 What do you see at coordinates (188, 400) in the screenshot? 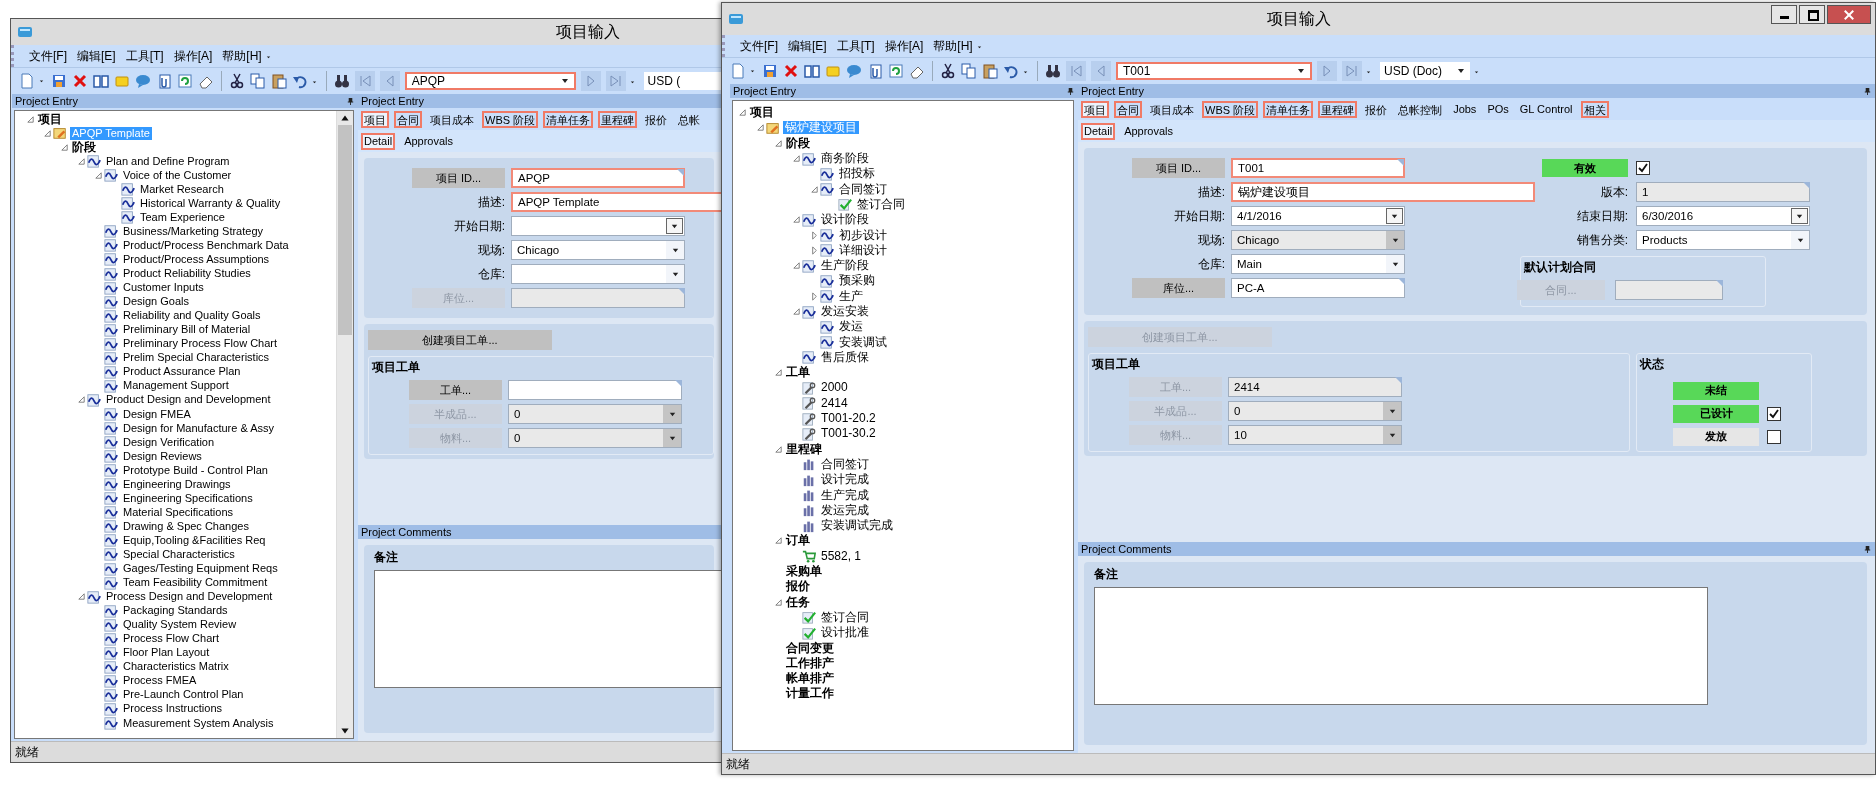
I see `tree-item: Product Design and Development` at bounding box center [188, 400].